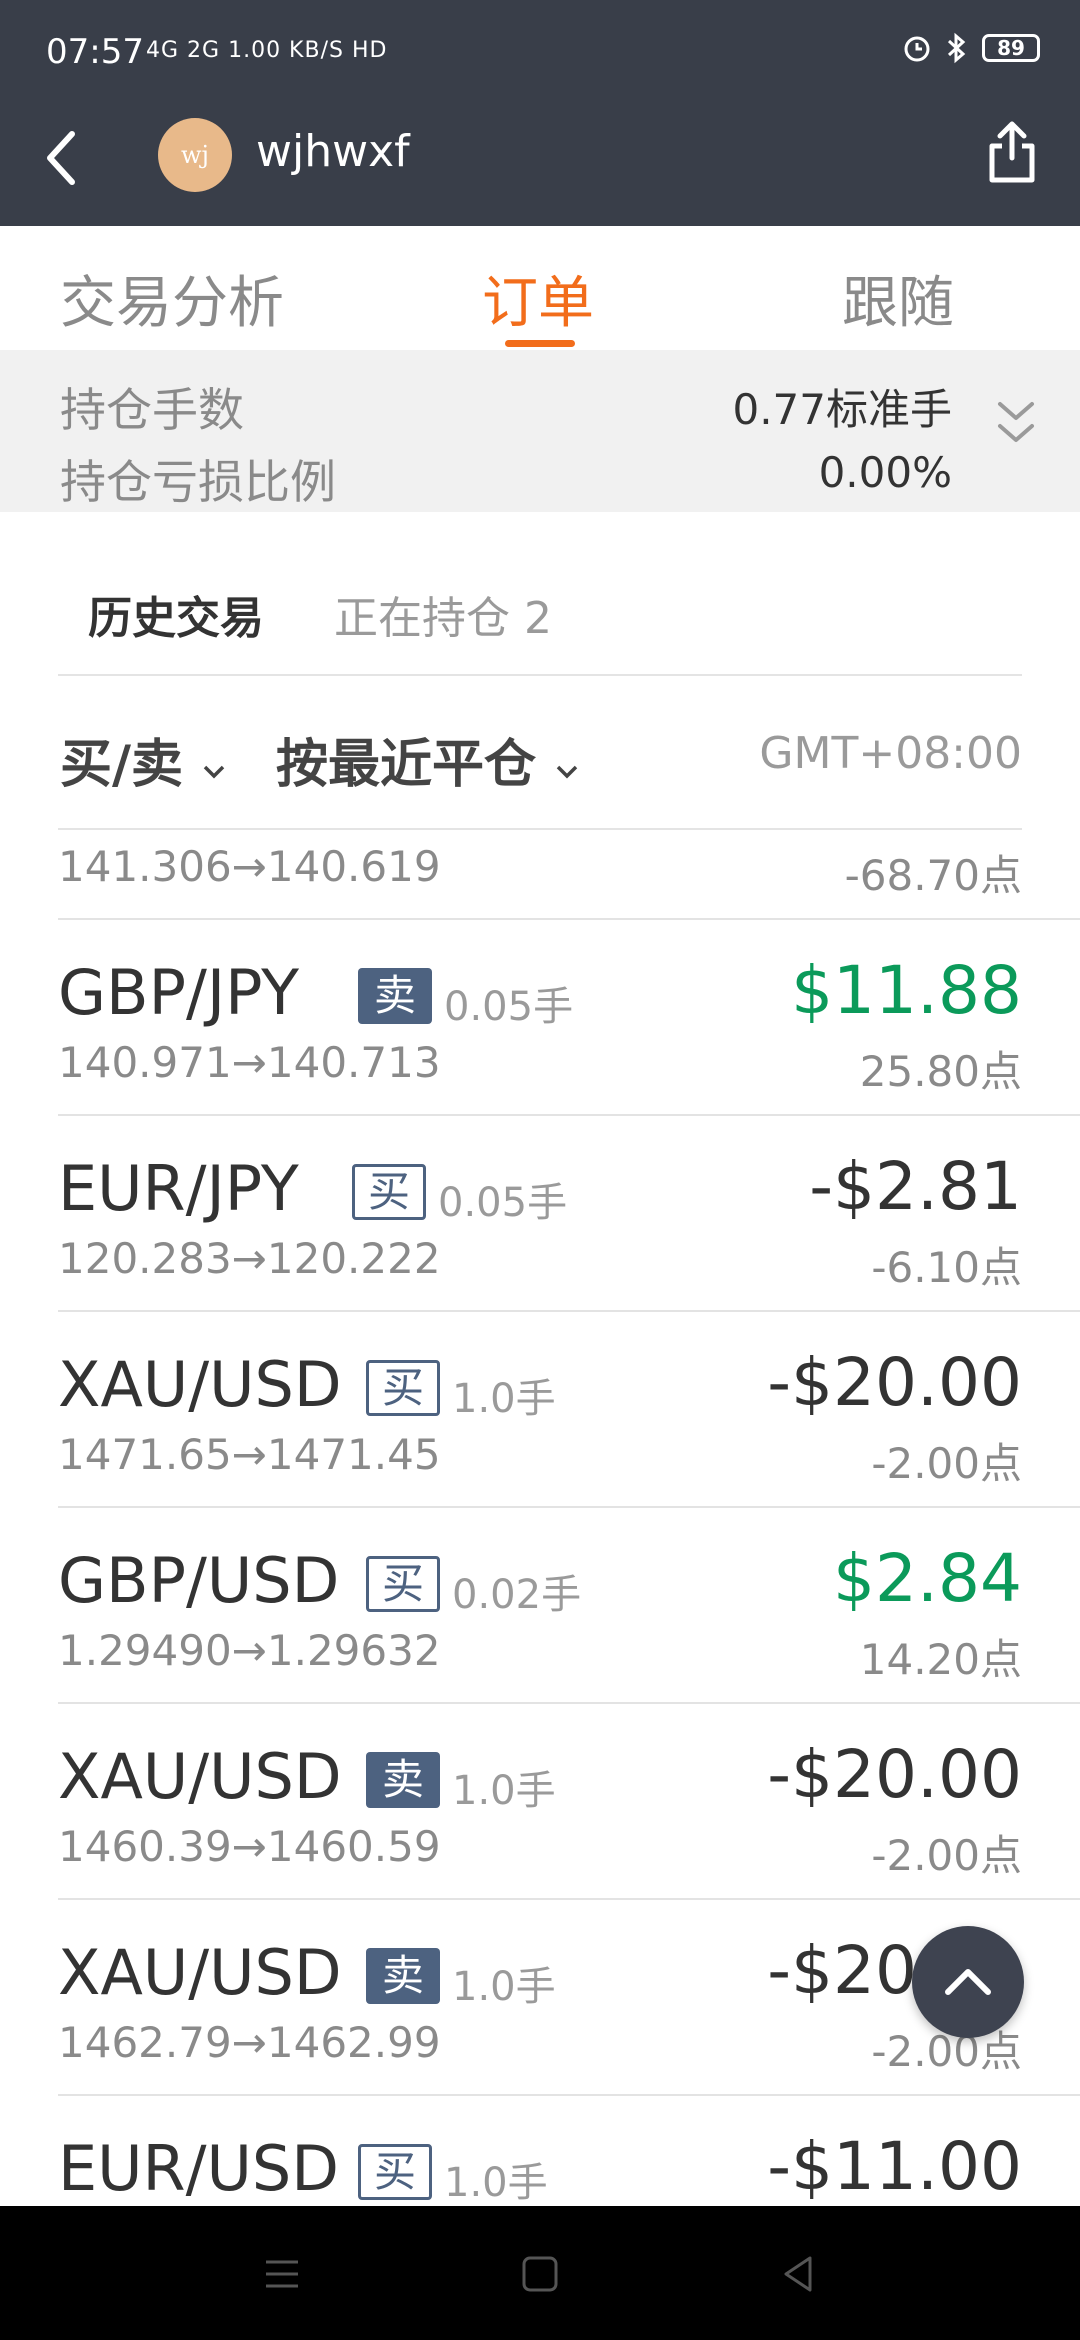 This screenshot has width=1080, height=2340. I want to click on subtab-history: 历史交易, so click(176, 614).